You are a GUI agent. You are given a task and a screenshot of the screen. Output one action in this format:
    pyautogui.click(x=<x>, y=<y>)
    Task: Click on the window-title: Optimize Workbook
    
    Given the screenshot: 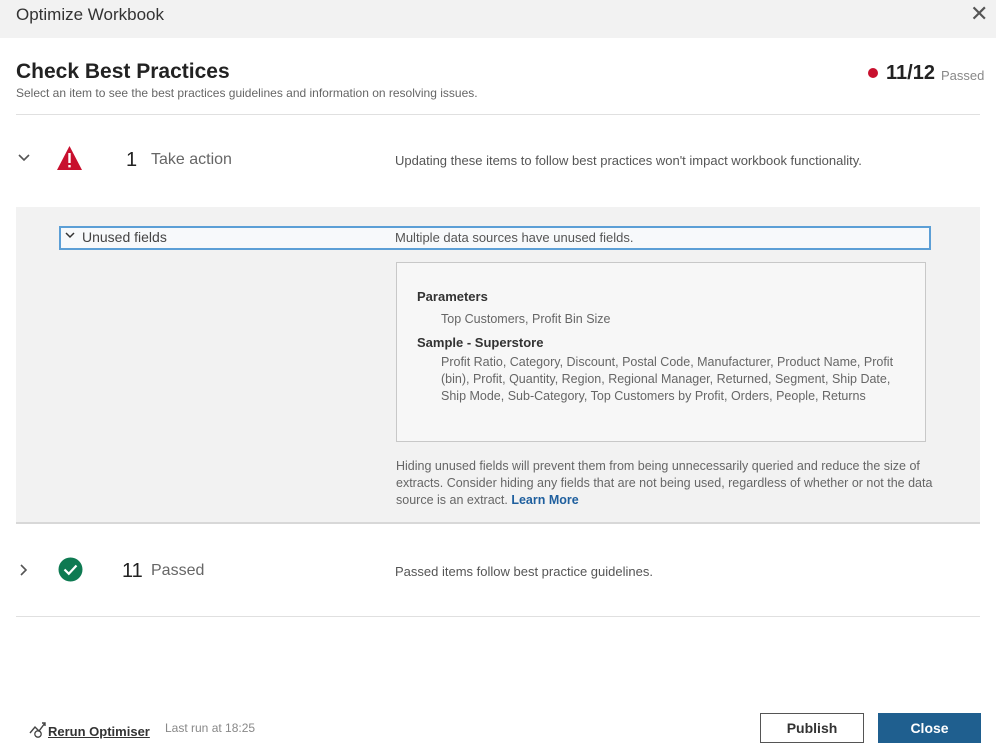 What is the action you would take?
    pyautogui.click(x=90, y=14)
    